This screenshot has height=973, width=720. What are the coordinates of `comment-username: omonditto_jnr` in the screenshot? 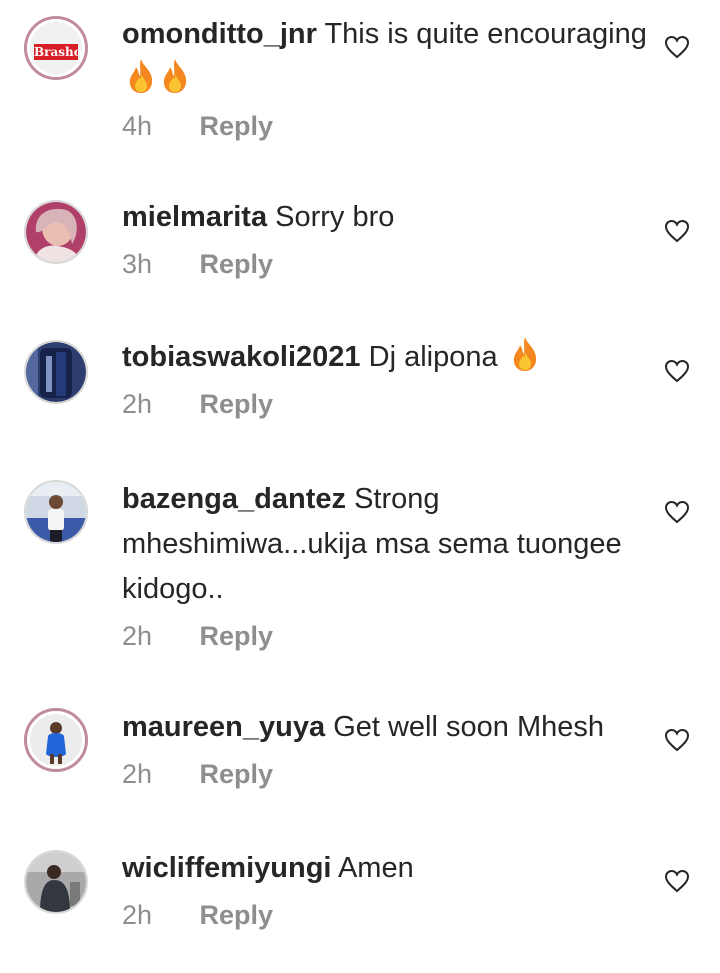 It's located at (219, 34).